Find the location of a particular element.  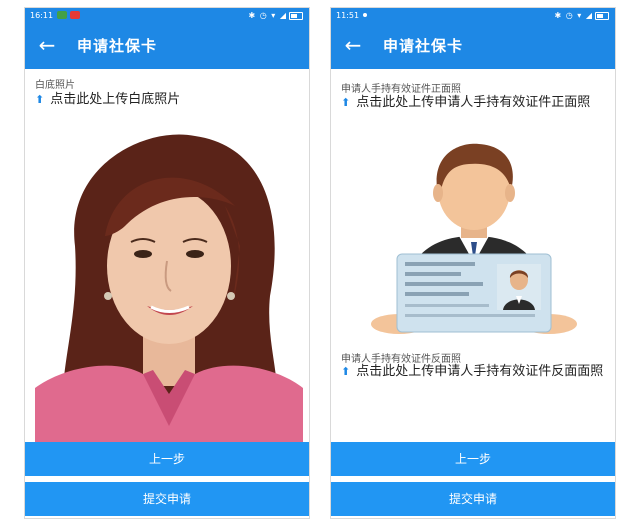

wechat-notification-icon is located at coordinates (62, 15).